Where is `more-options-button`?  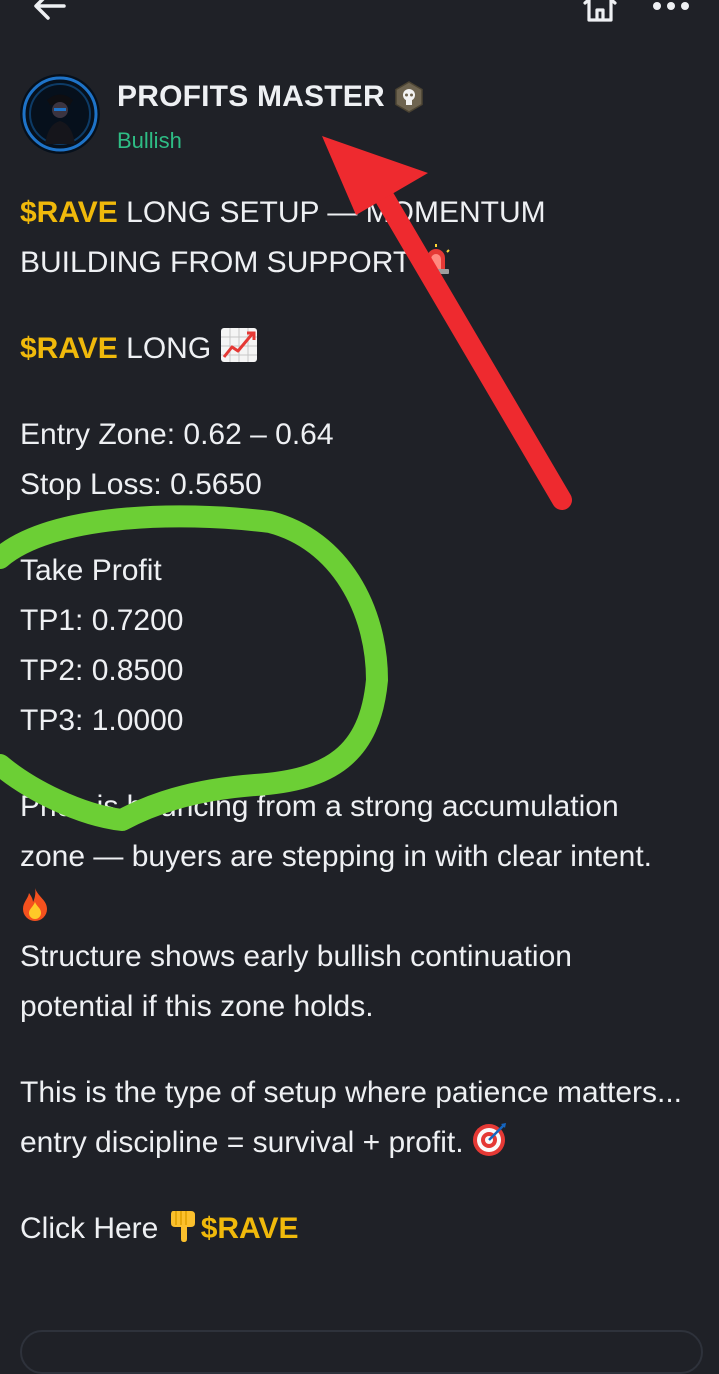
more-options-button is located at coordinates (671, 10).